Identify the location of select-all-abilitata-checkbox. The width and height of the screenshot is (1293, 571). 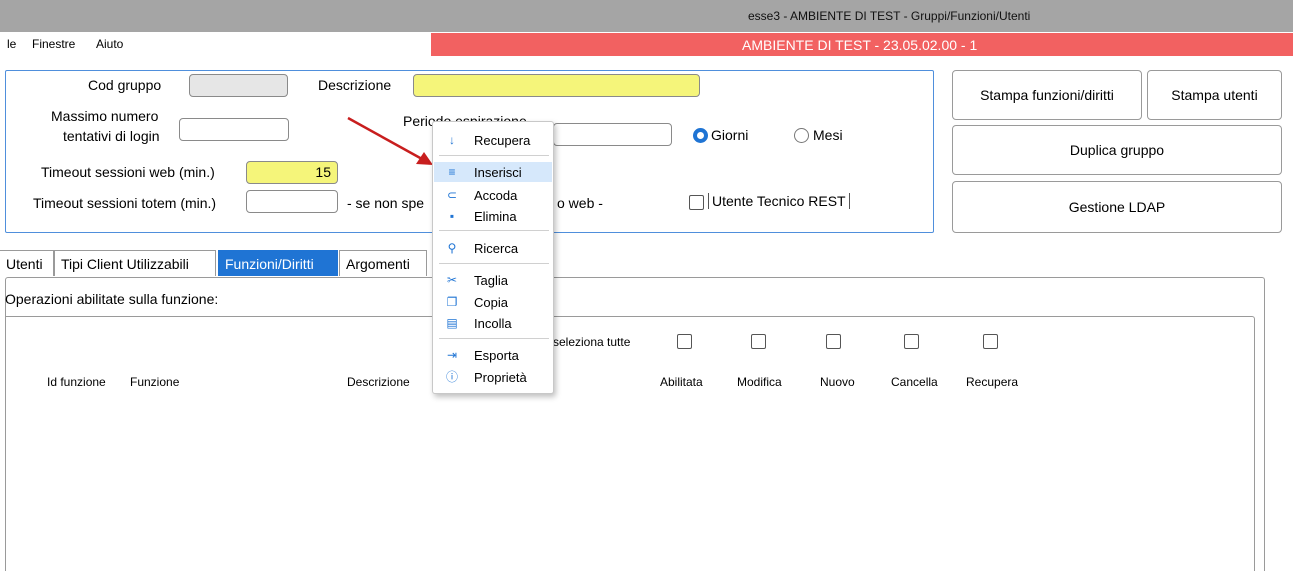
(684, 341).